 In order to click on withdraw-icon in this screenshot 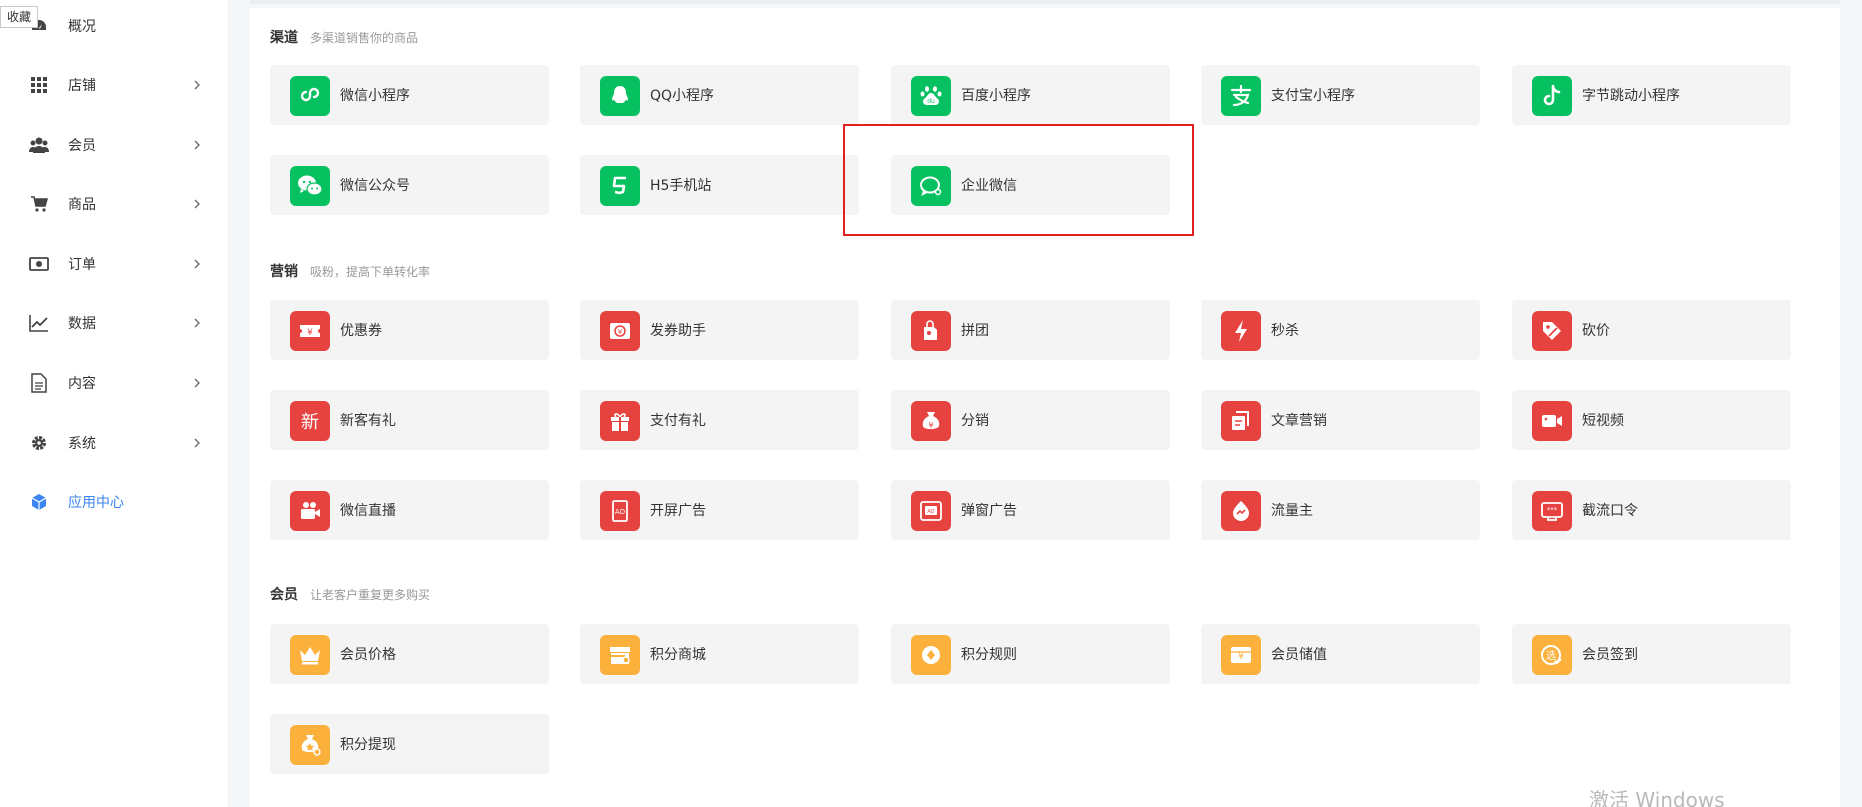, I will do `click(310, 745)`.